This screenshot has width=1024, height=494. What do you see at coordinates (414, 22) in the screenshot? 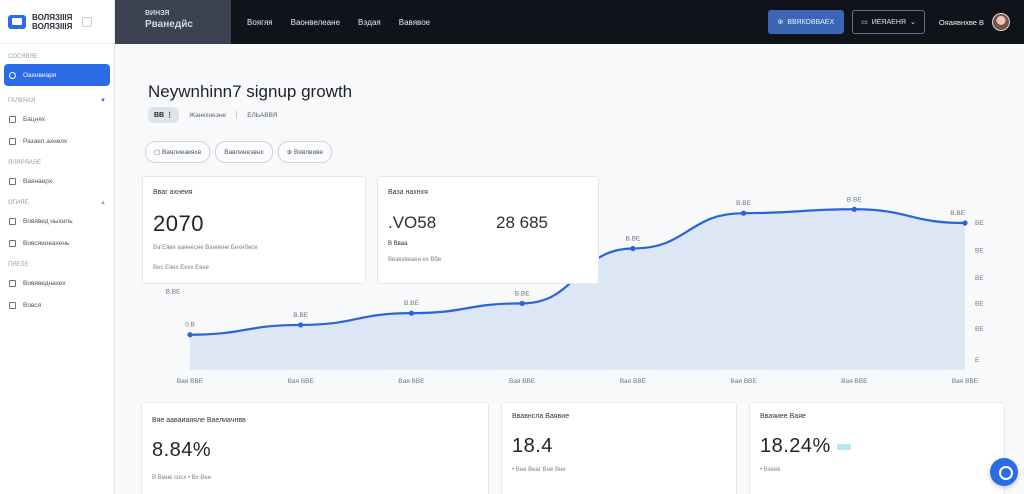
I see `top-nav-item: Вавявое` at bounding box center [414, 22].